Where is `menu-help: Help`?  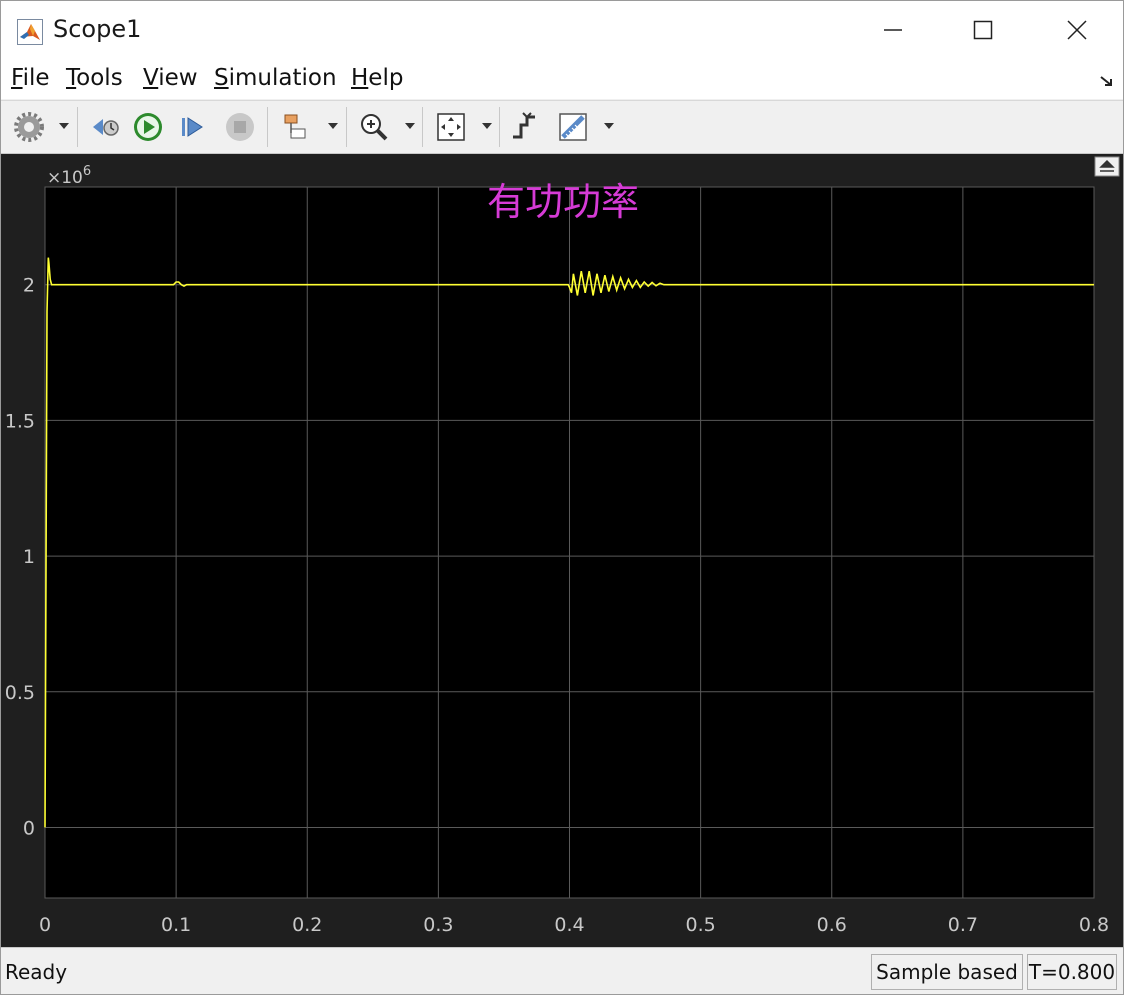 menu-help: Help is located at coordinates (377, 78).